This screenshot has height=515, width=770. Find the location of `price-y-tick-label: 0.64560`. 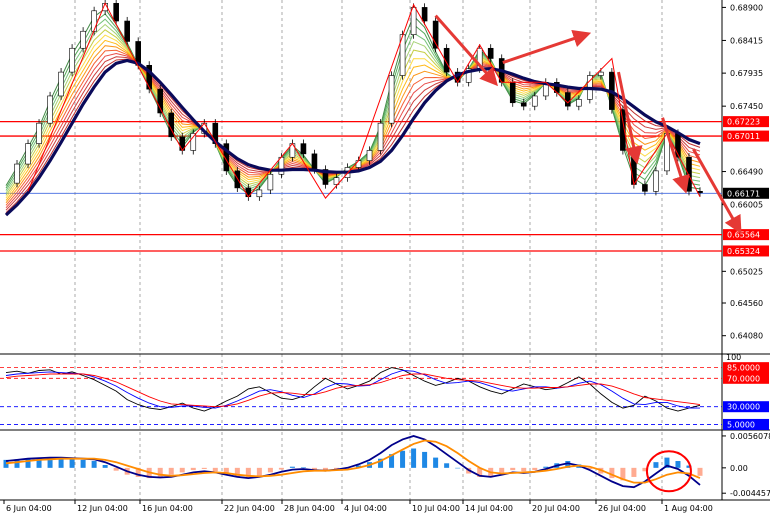

price-y-tick-label: 0.64560 is located at coordinates (746, 303).